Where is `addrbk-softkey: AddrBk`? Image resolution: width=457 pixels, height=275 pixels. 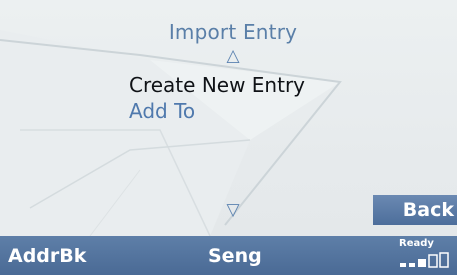 addrbk-softkey: AddrBk is located at coordinates (47, 256).